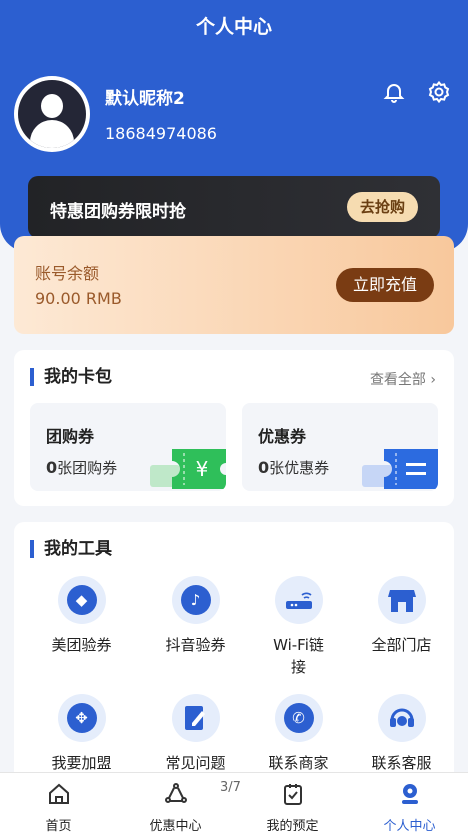 The width and height of the screenshot is (468, 836). What do you see at coordinates (230, 787) in the screenshot?
I see `page-indicator: 3/7` at bounding box center [230, 787].